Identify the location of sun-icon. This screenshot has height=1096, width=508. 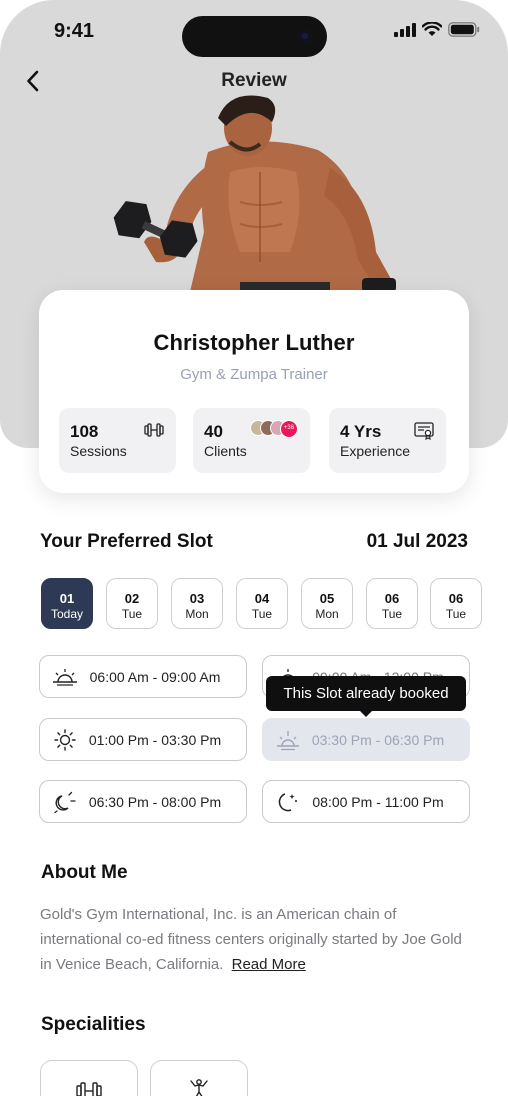
(65, 739).